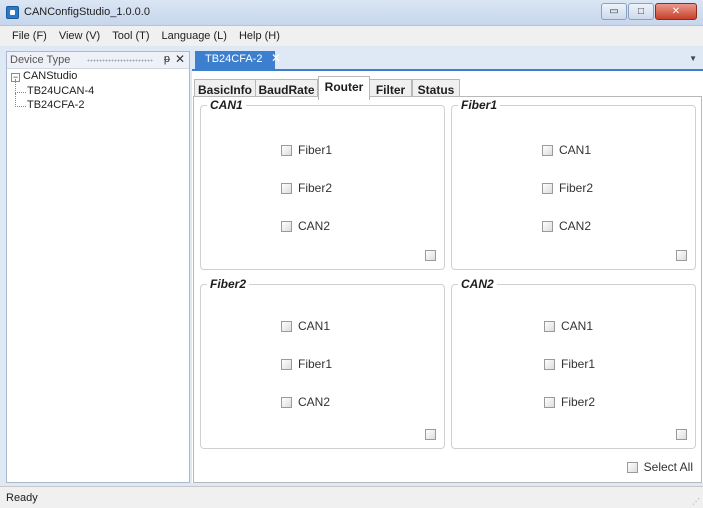  Describe the element at coordinates (259, 36) in the screenshot. I see `menu-help: Help (H)` at that location.